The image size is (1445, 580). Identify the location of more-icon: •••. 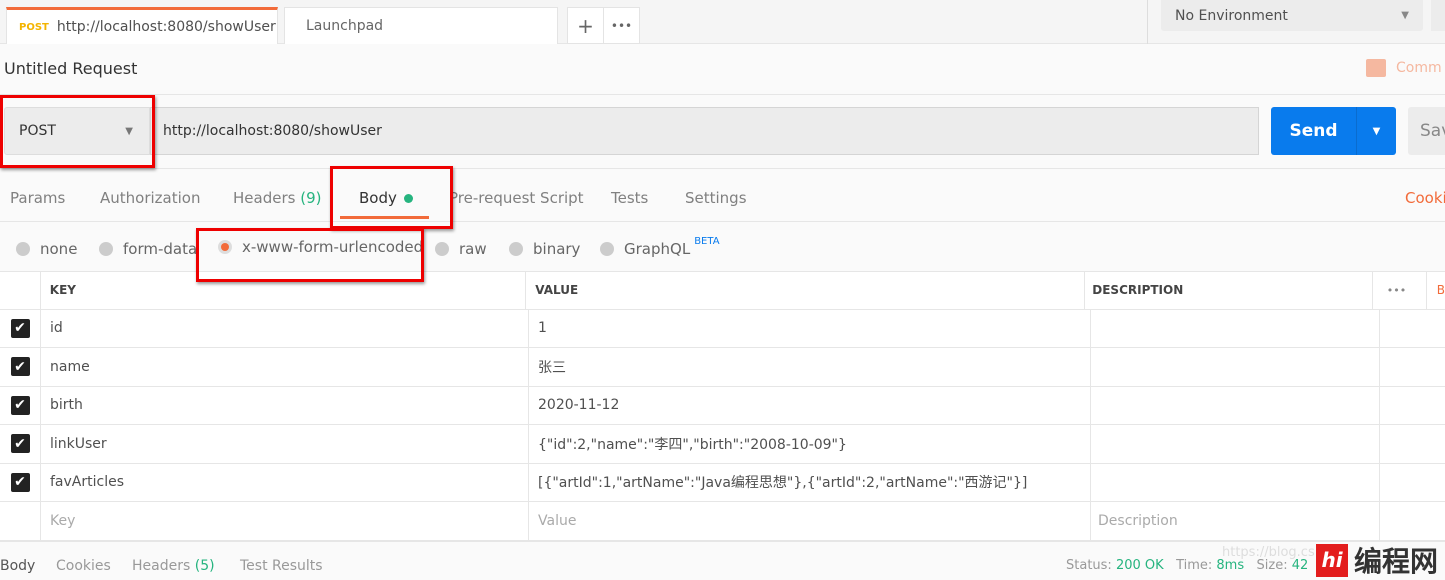
(621, 25).